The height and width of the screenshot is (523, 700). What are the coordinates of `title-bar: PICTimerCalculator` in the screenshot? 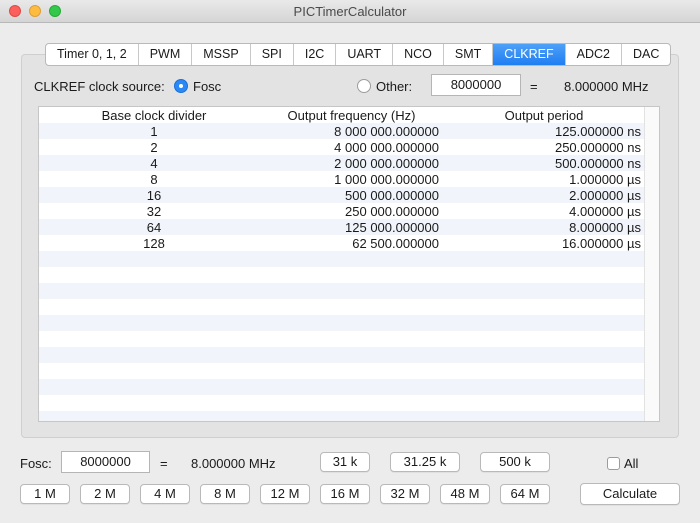 It's located at (350, 11).